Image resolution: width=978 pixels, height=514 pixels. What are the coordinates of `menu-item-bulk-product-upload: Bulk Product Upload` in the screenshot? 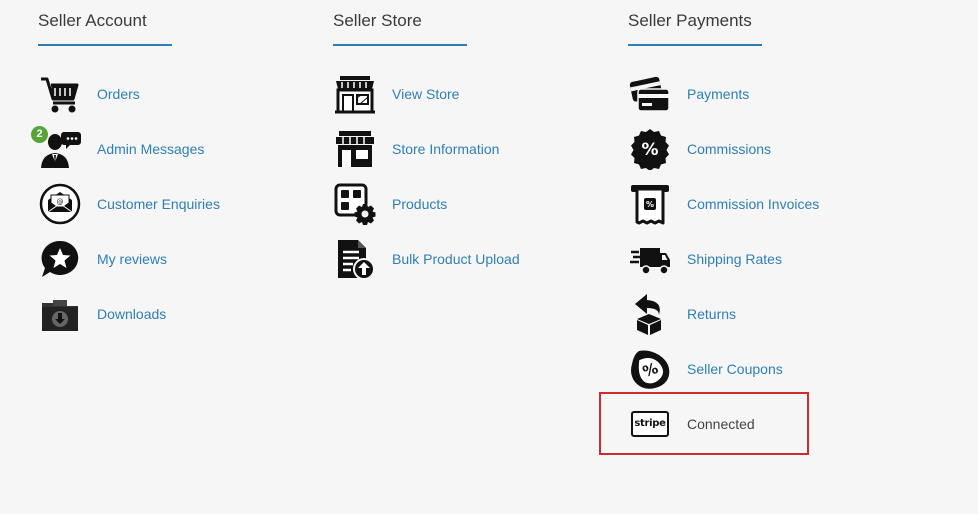 It's located at (473, 258).